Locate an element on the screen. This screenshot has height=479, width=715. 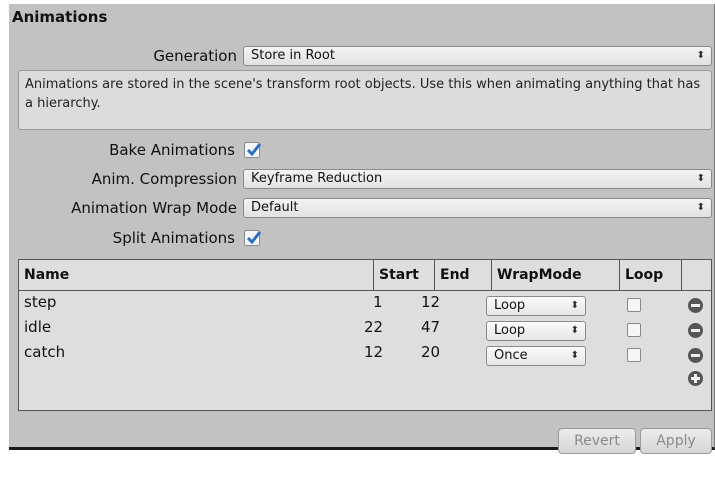
bake-animations-checkbox is located at coordinates (253, 150).